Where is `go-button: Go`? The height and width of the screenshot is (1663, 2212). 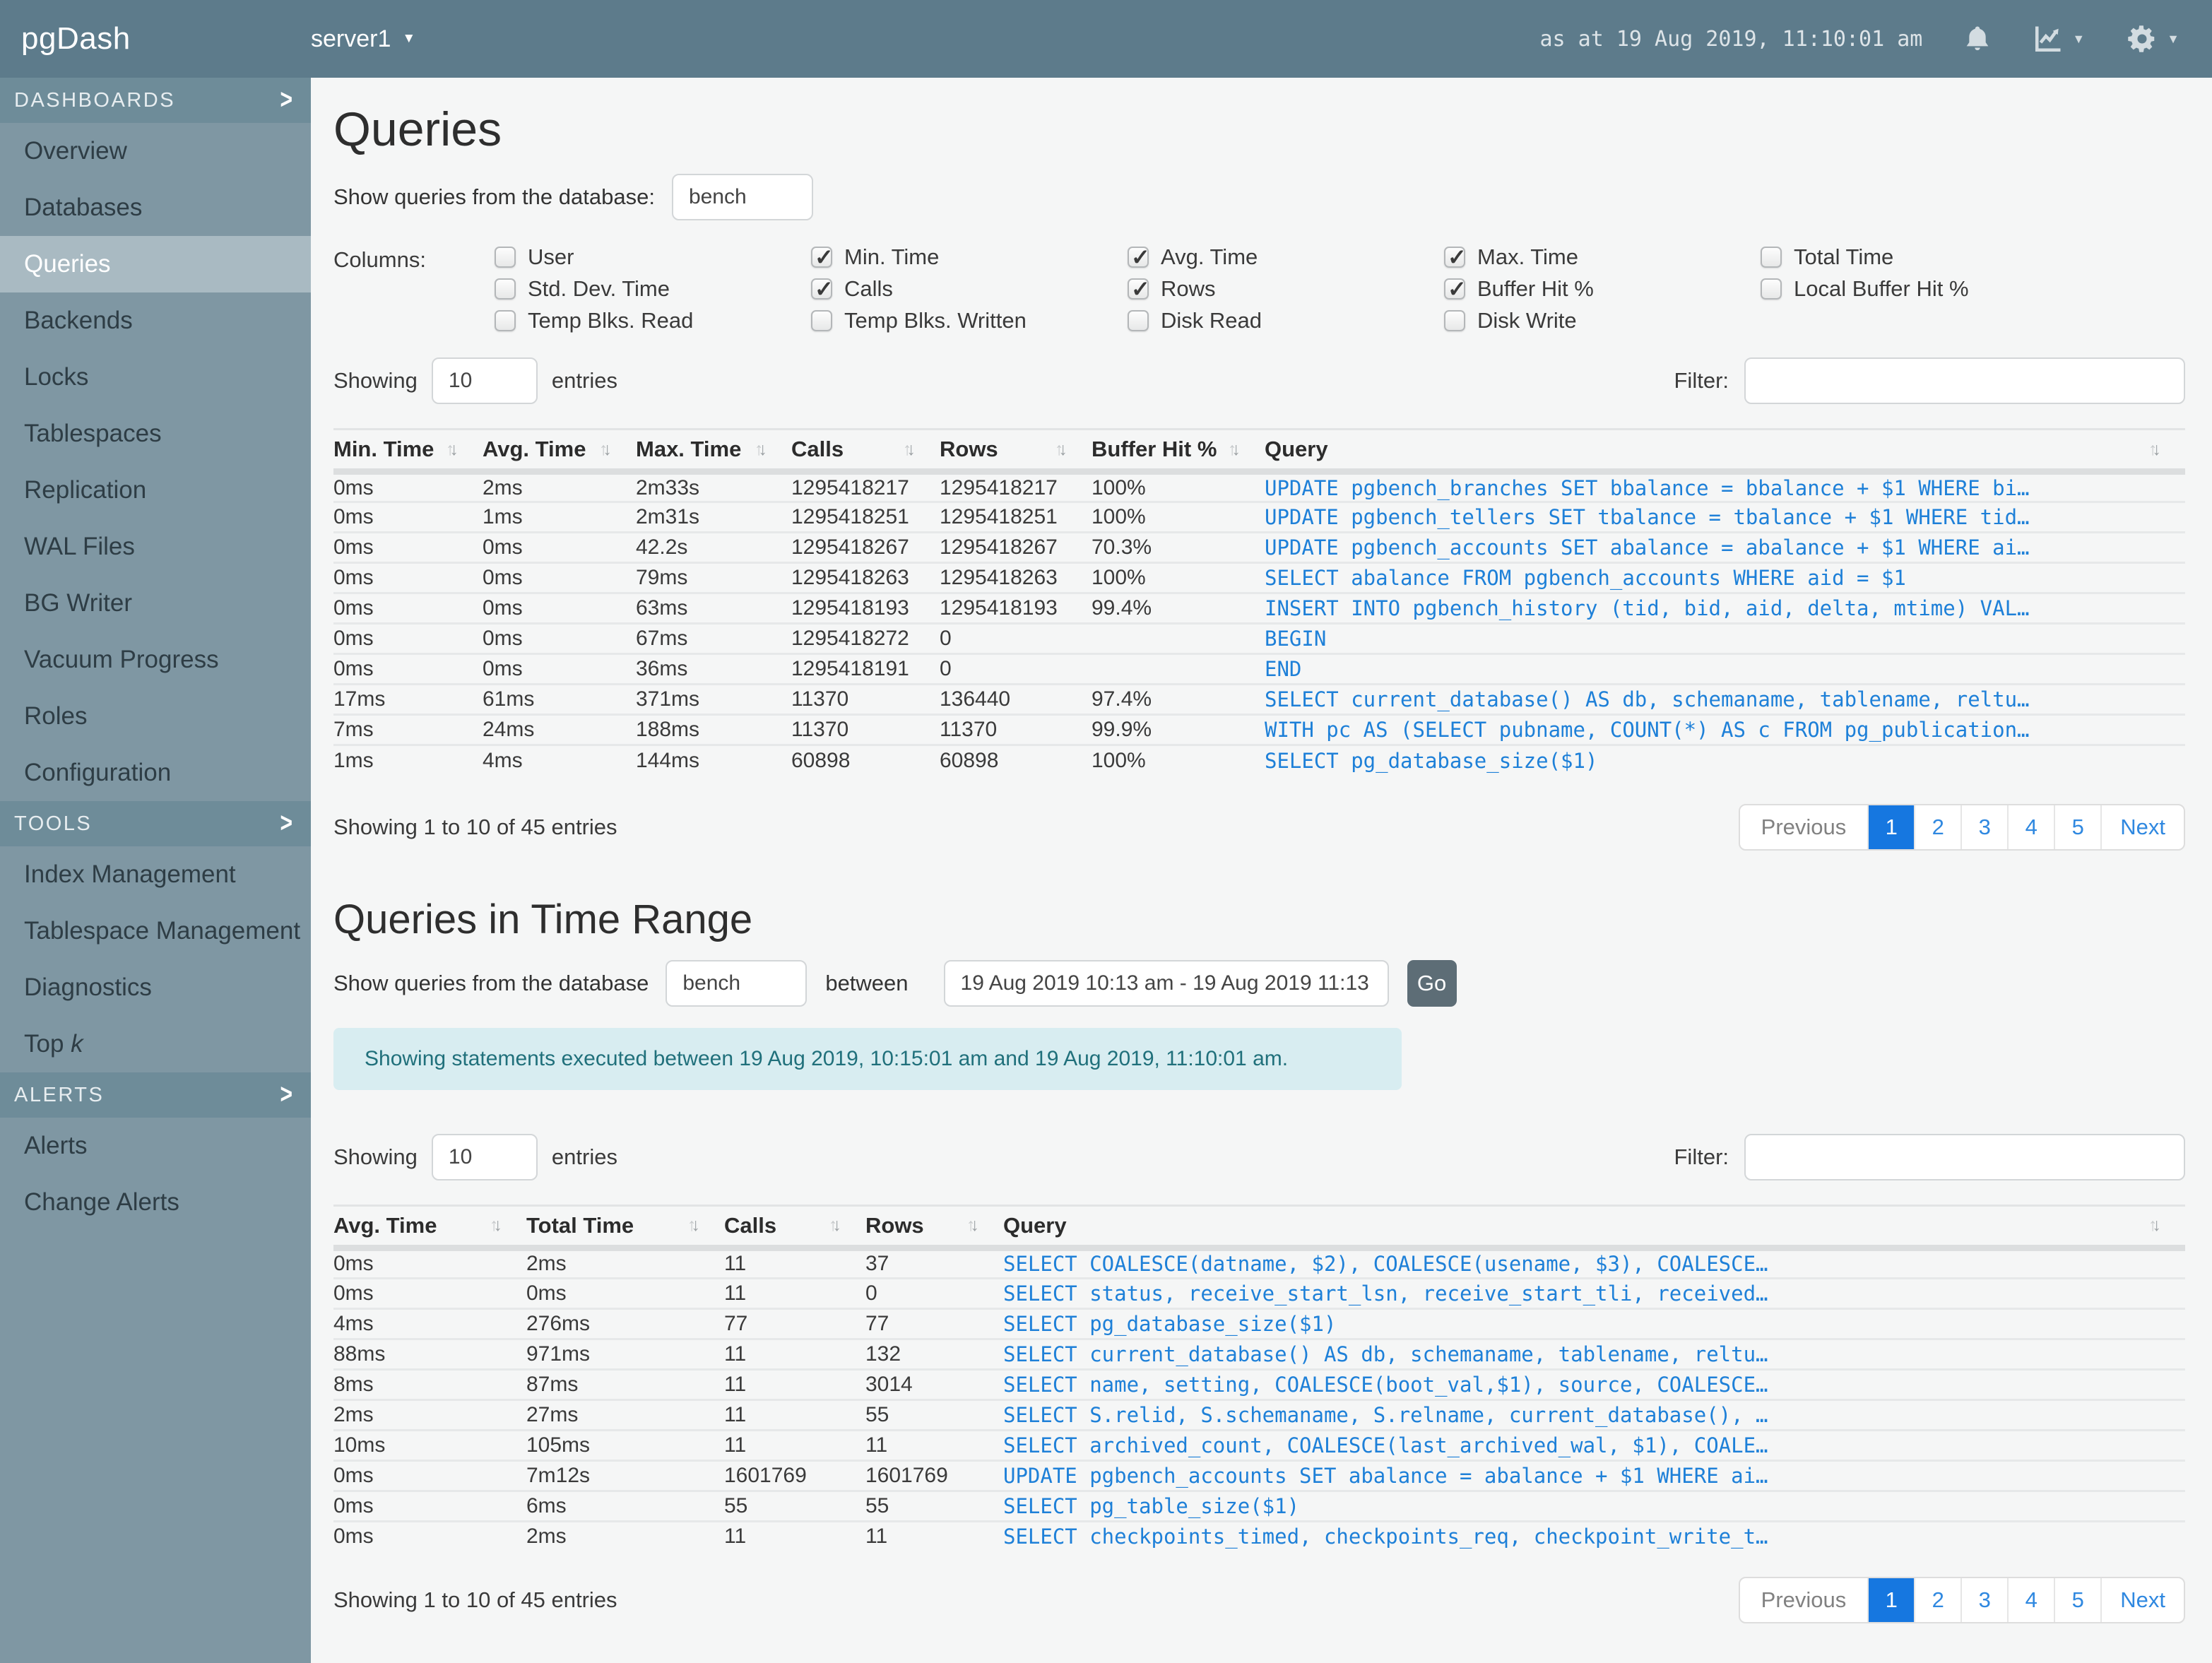
go-button: Go is located at coordinates (1432, 983).